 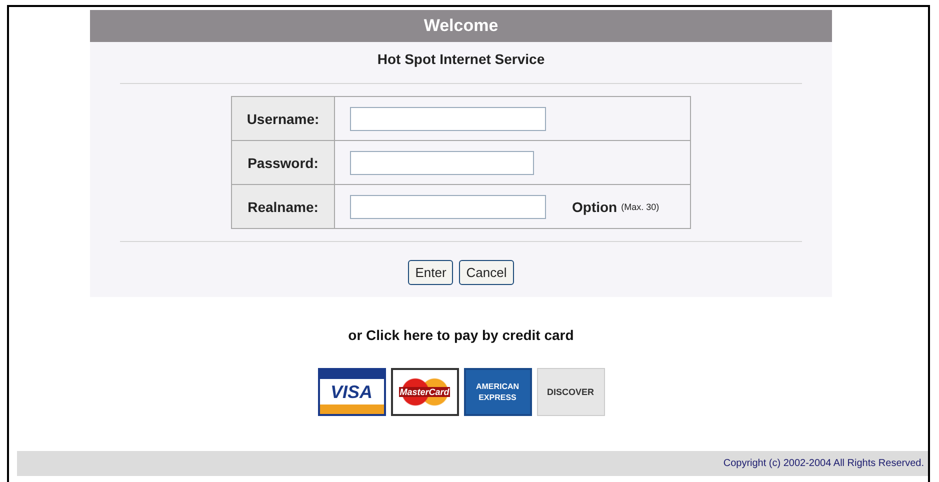 I want to click on form-button: Enter, so click(x=431, y=272).